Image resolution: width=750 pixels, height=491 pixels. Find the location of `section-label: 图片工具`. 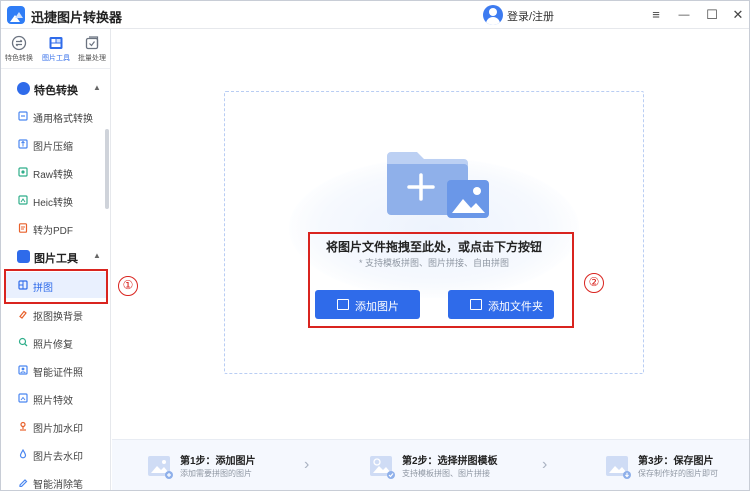

section-label: 图片工具 is located at coordinates (56, 259).